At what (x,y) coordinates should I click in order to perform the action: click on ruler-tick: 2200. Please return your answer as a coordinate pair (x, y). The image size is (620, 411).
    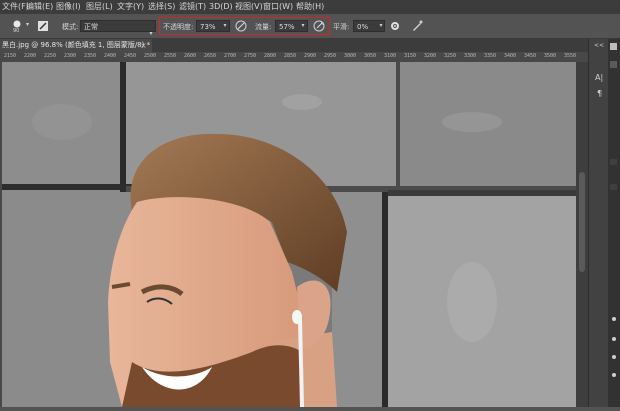
    Looking at the image, I should click on (30, 56).